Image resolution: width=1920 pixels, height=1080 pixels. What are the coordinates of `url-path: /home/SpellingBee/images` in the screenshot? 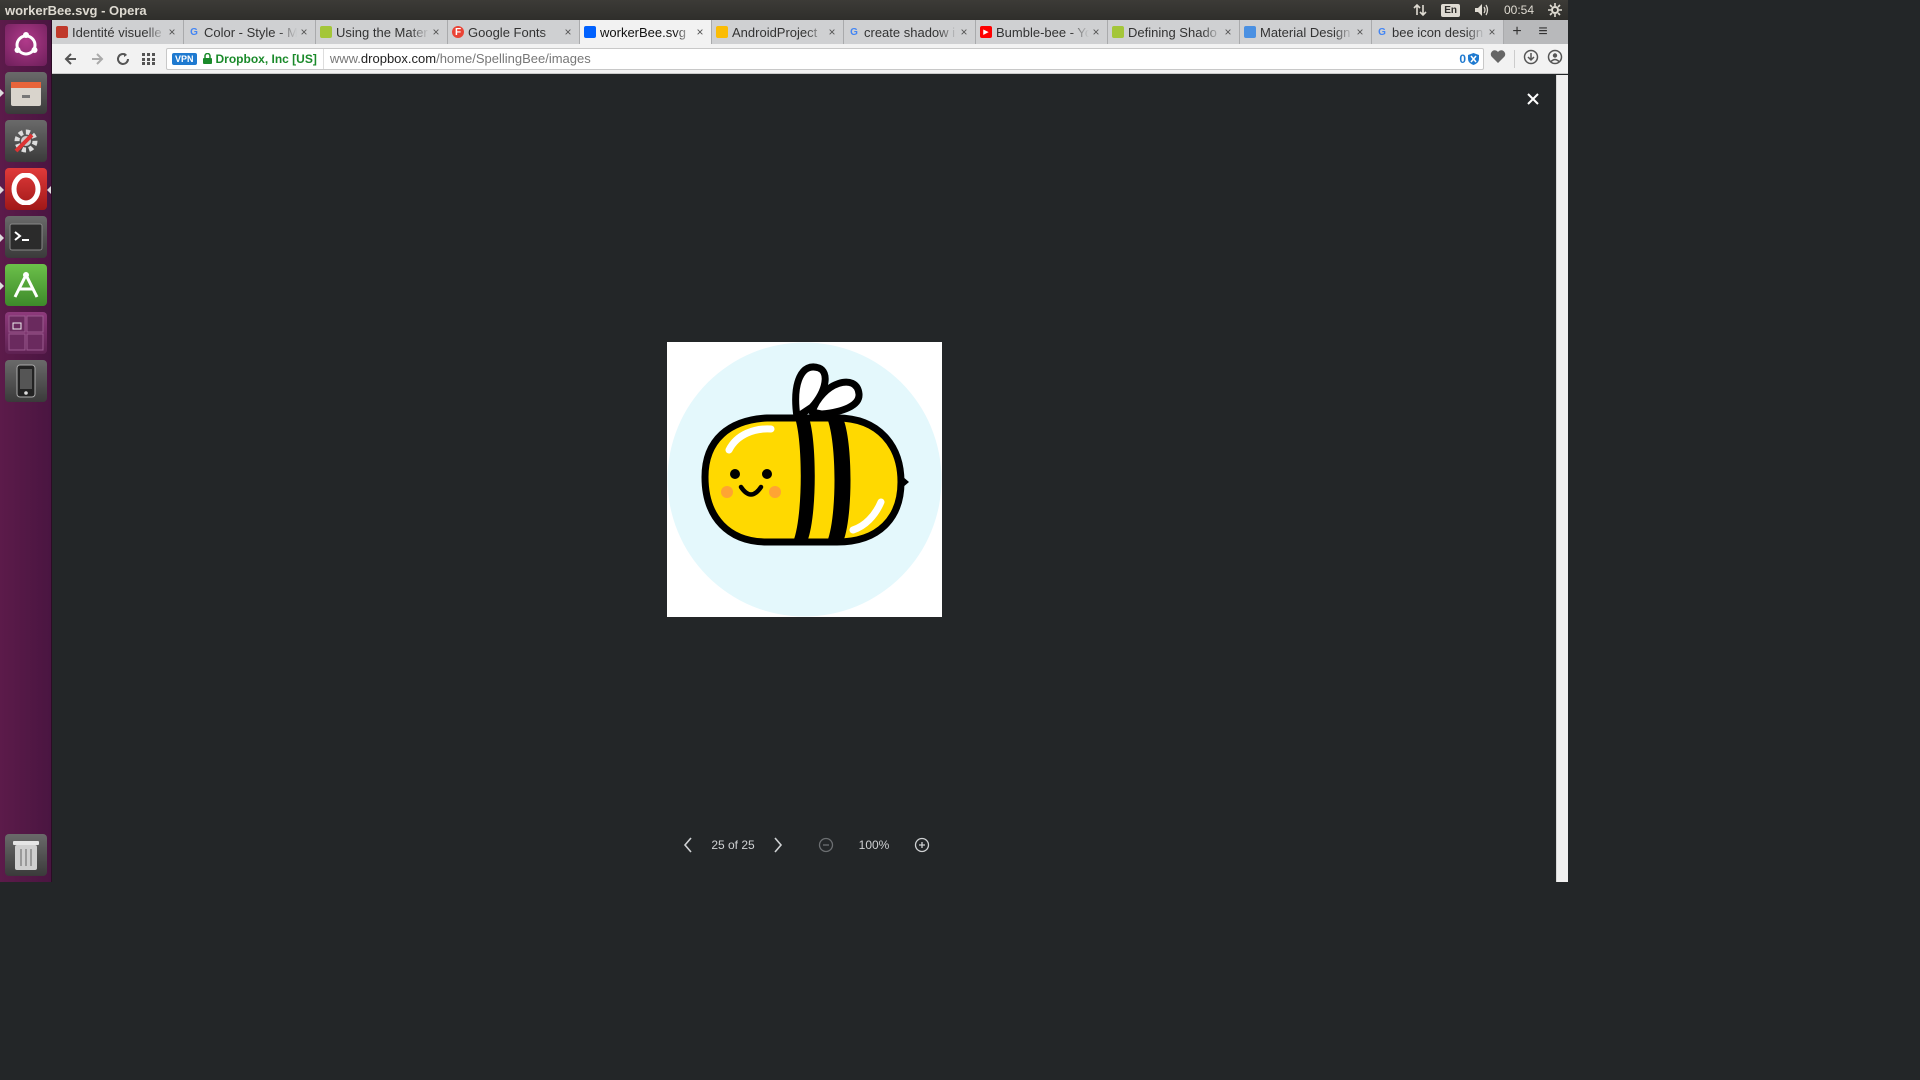 It's located at (513, 58).